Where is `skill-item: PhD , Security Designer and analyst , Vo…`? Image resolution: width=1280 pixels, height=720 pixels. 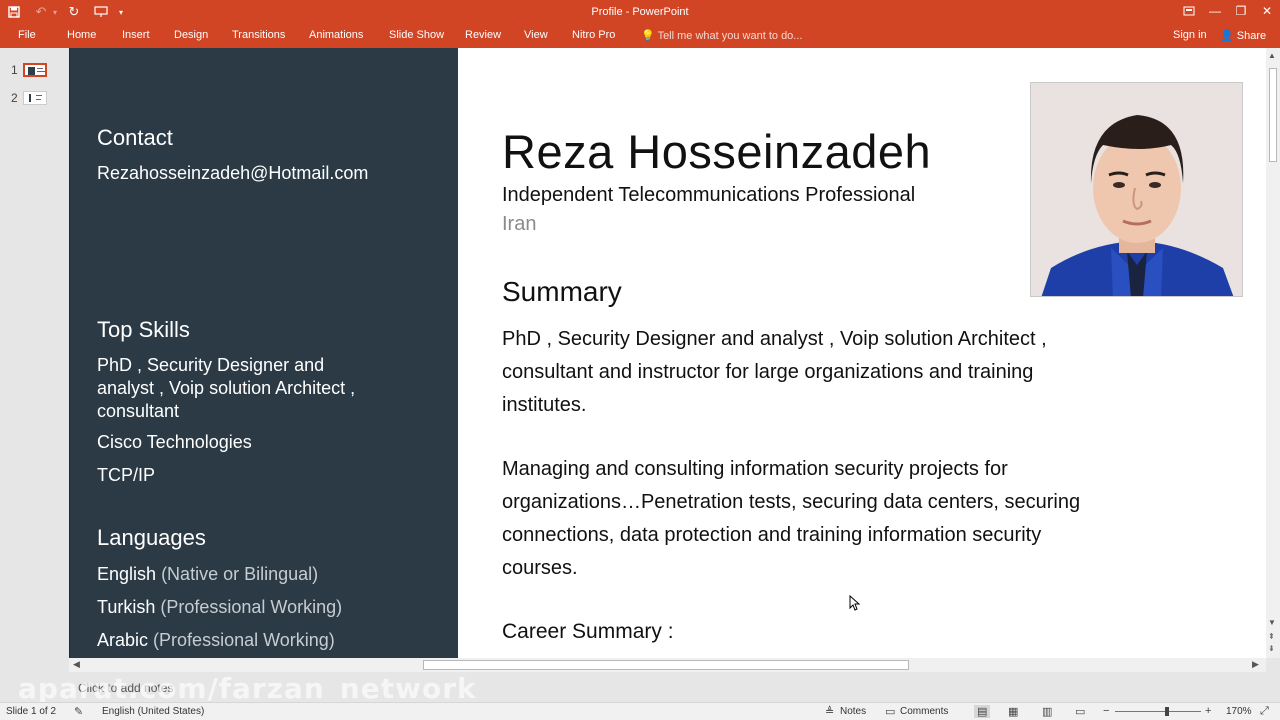 skill-item: PhD , Security Designer and analyst , Vo… is located at coordinates (226, 388).